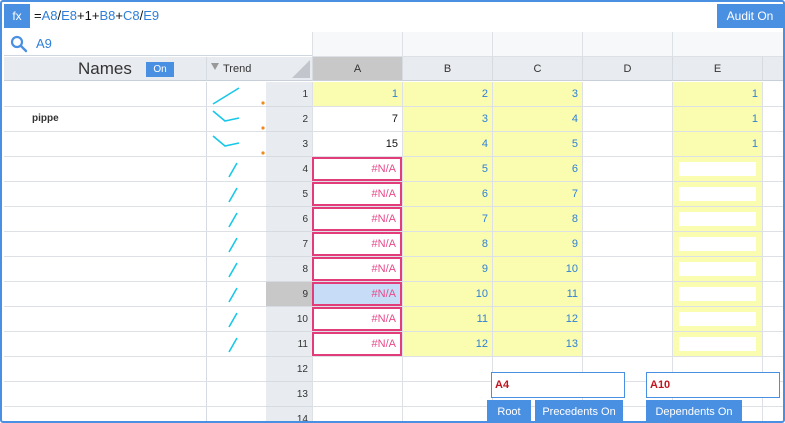 The height and width of the screenshot is (423, 785). Describe the element at coordinates (558, 385) in the screenshot. I see `precedent-cell-box: A4` at that location.